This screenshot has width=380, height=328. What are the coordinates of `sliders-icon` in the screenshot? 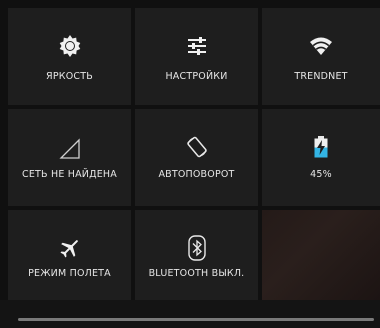 It's located at (197, 46).